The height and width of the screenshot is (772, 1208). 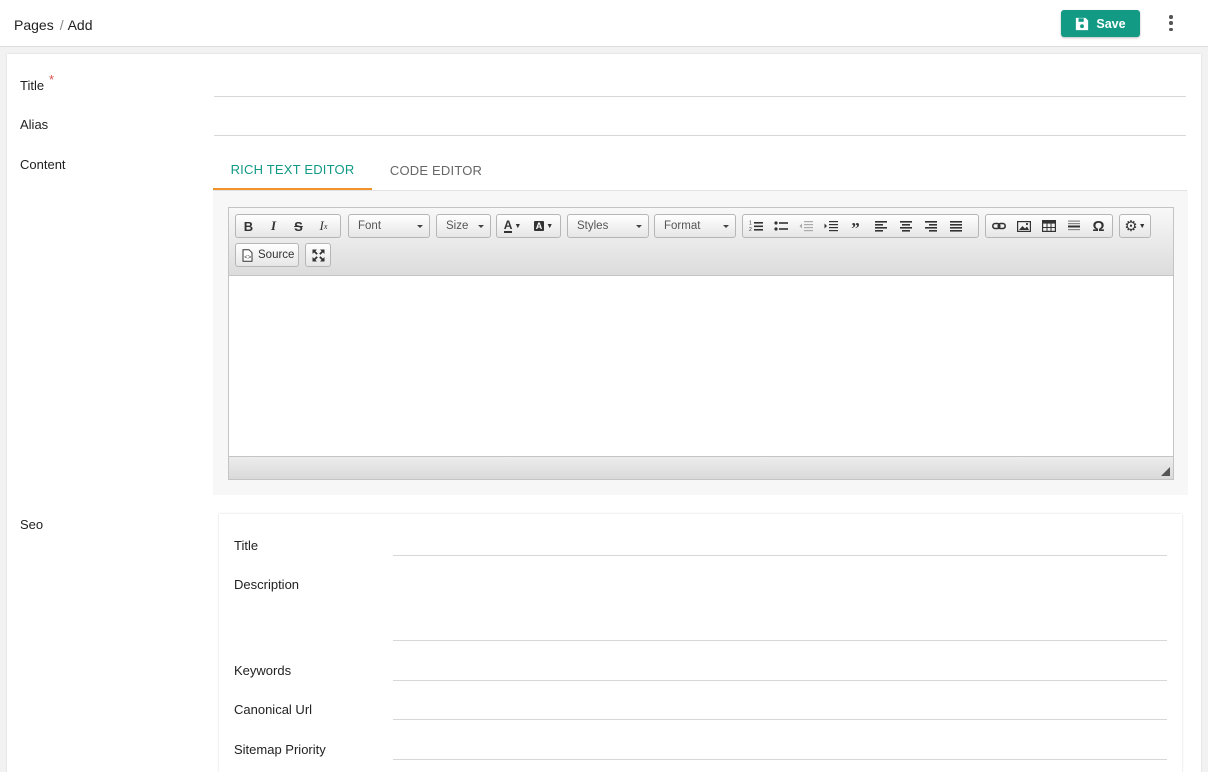 I want to click on size-combo-label: Size, so click(x=457, y=226).